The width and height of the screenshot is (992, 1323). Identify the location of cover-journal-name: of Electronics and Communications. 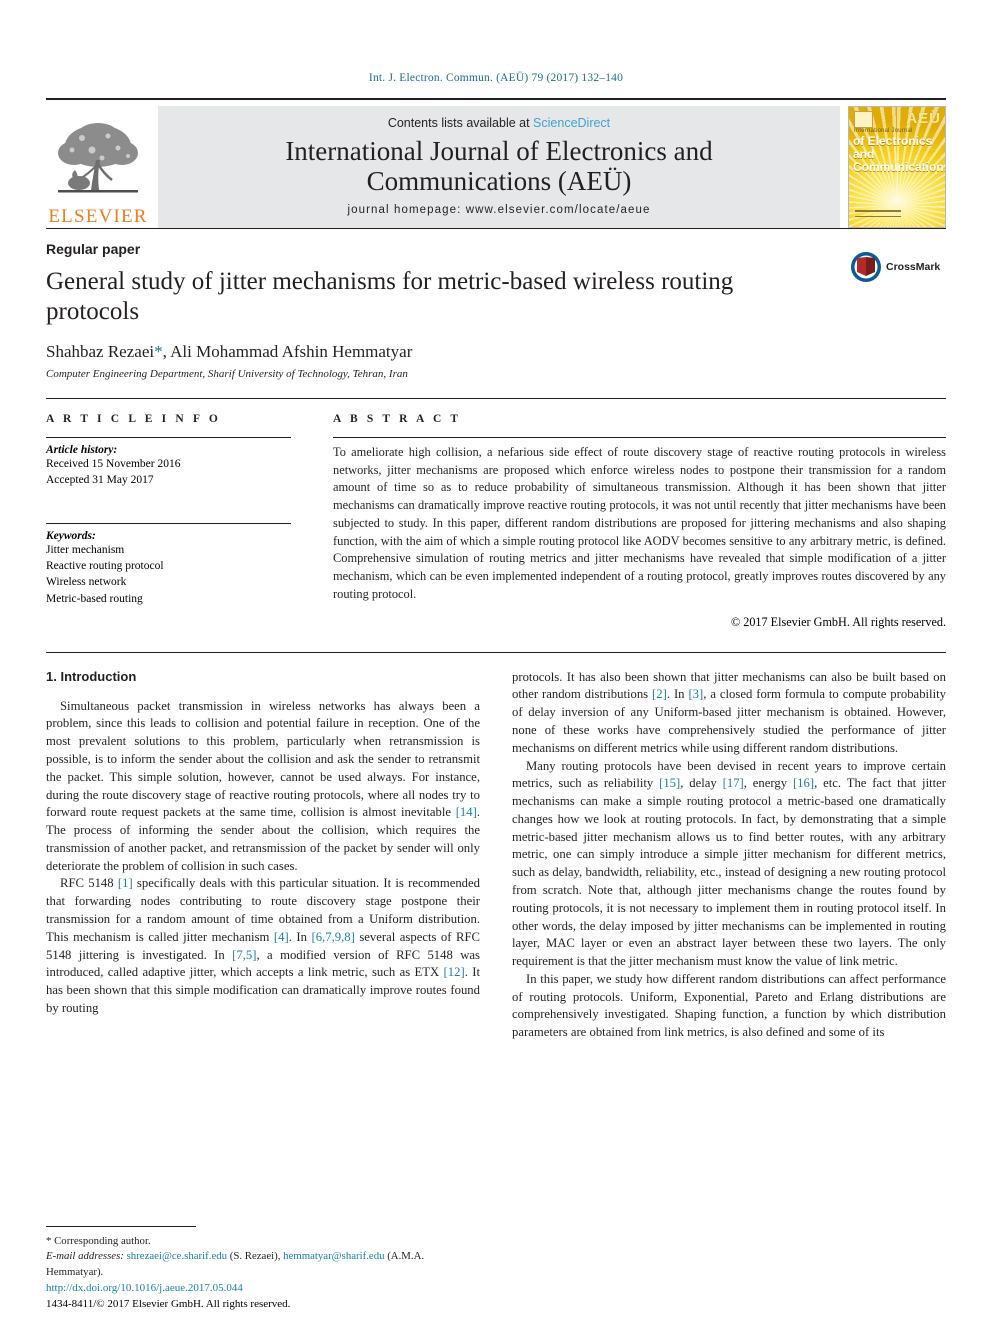
(899, 154).